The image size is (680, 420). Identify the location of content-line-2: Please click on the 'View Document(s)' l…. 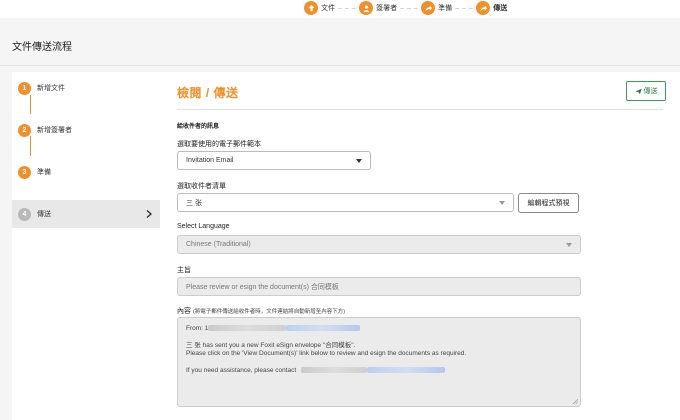
(326, 353).